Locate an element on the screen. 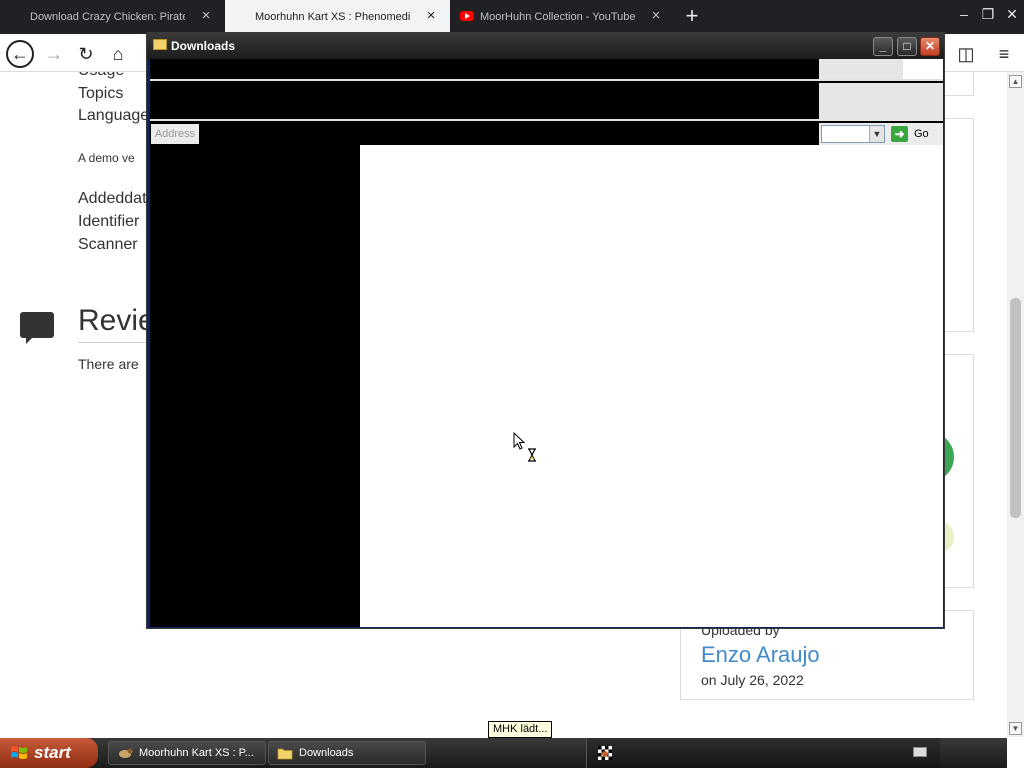 The image size is (1024, 768). tab-title: Moorhuhn Kart XS : Phenomedia : F is located at coordinates (332, 17).